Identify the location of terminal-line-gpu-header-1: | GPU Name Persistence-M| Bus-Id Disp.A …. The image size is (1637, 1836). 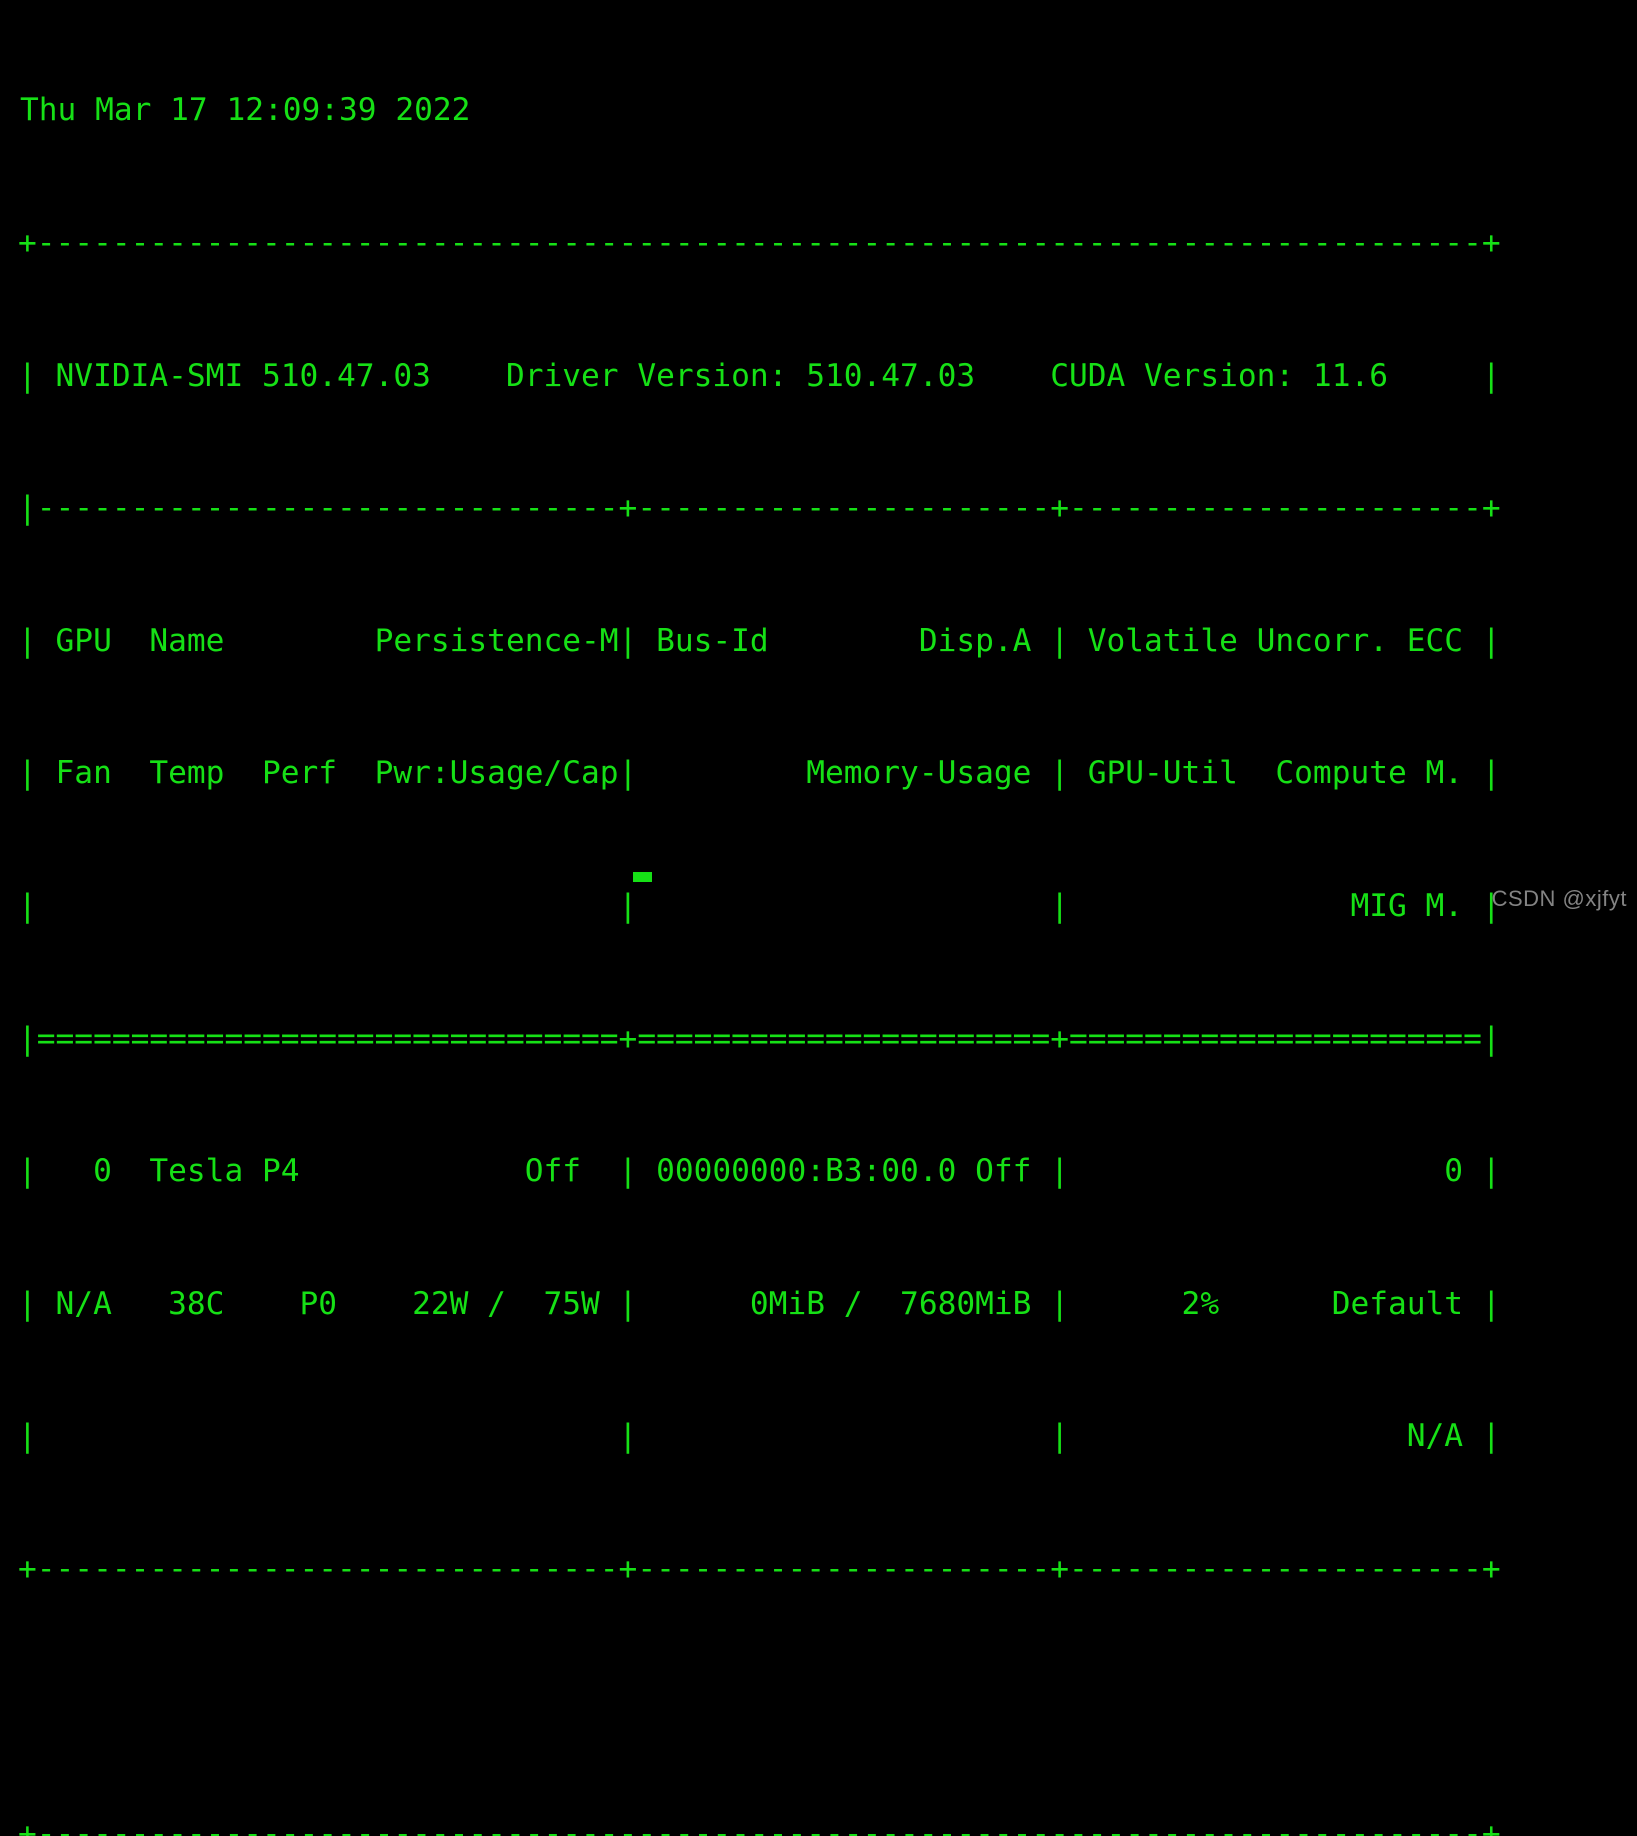
(759, 640).